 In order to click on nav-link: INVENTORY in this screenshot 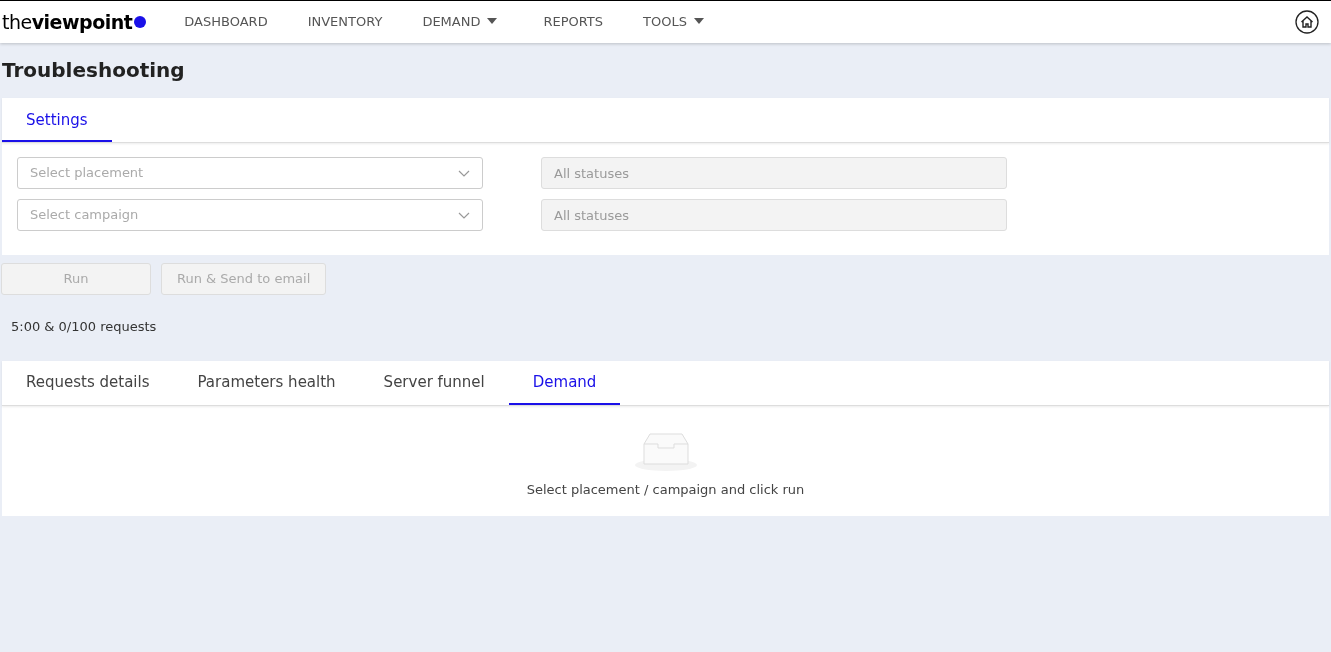, I will do `click(345, 22)`.